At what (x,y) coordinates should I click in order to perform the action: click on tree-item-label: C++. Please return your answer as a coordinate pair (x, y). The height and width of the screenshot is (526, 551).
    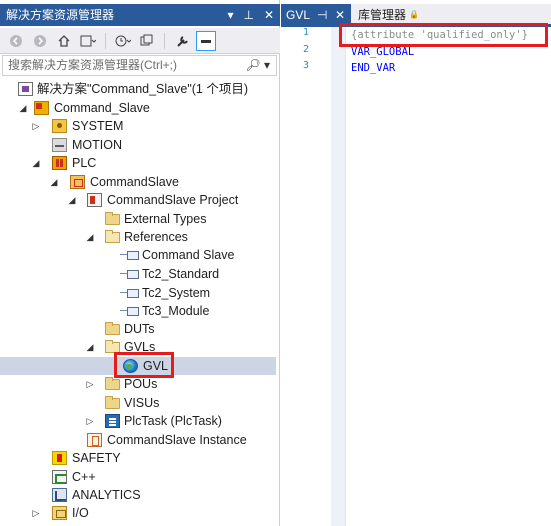
    Looking at the image, I should click on (84, 477).